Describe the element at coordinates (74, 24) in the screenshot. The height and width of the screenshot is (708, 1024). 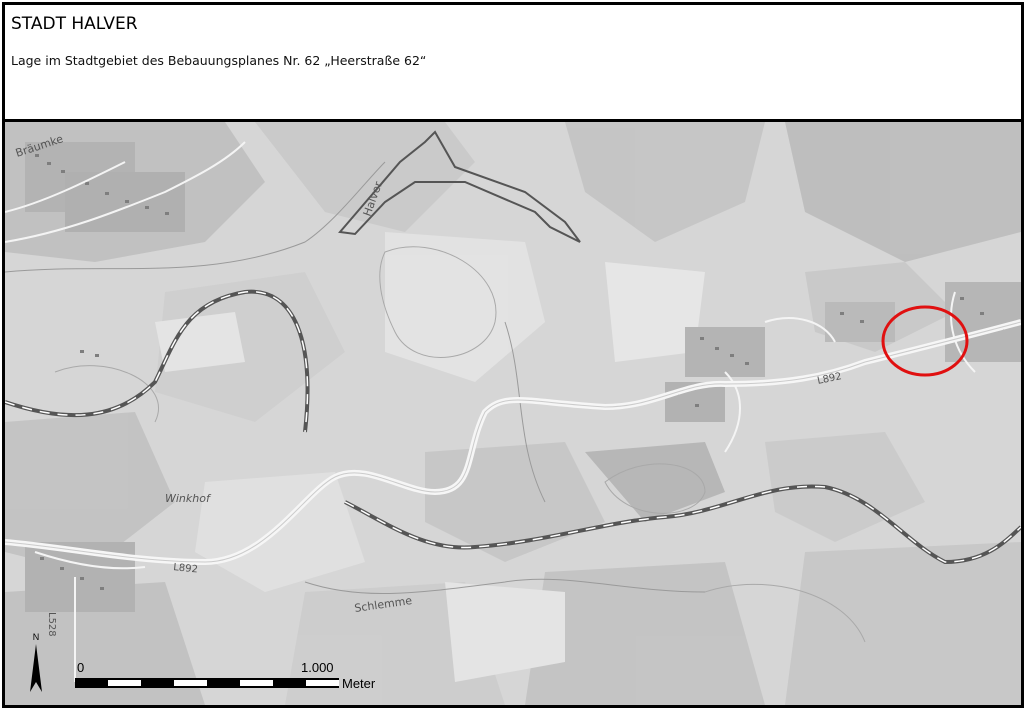
I see `page-title: STADT HALVER` at that location.